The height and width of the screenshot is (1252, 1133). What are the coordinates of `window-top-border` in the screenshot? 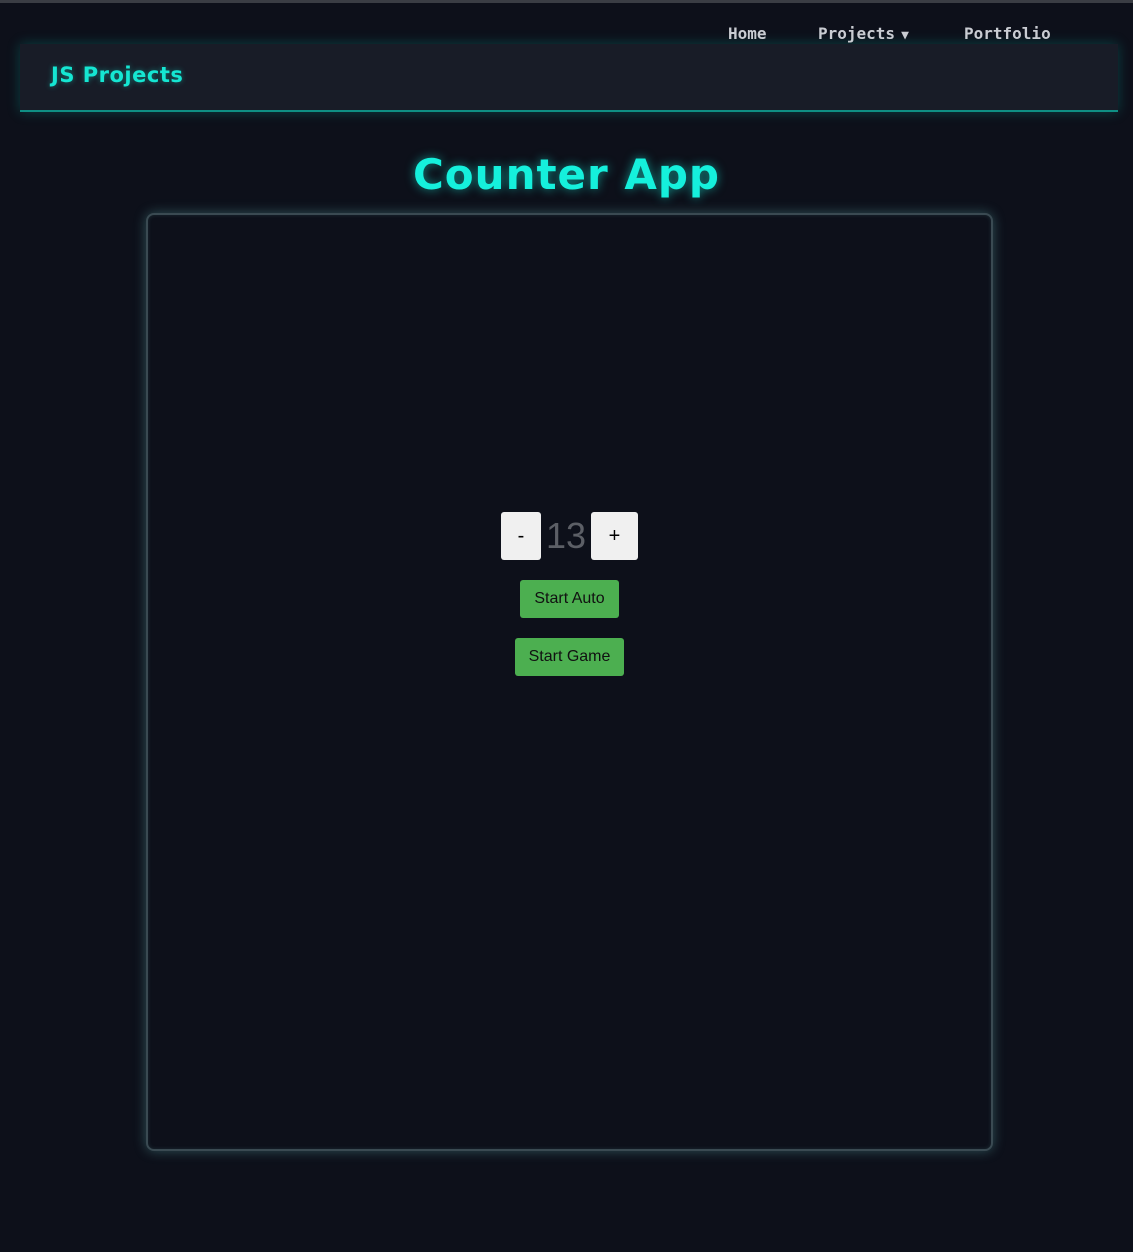 It's located at (566, 1).